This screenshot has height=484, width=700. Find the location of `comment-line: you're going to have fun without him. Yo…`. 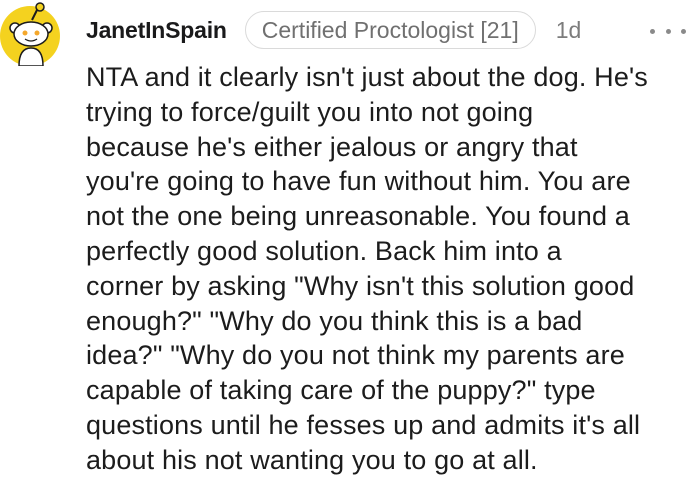

comment-line: you're going to have fun without him. Yo… is located at coordinates (358, 181).